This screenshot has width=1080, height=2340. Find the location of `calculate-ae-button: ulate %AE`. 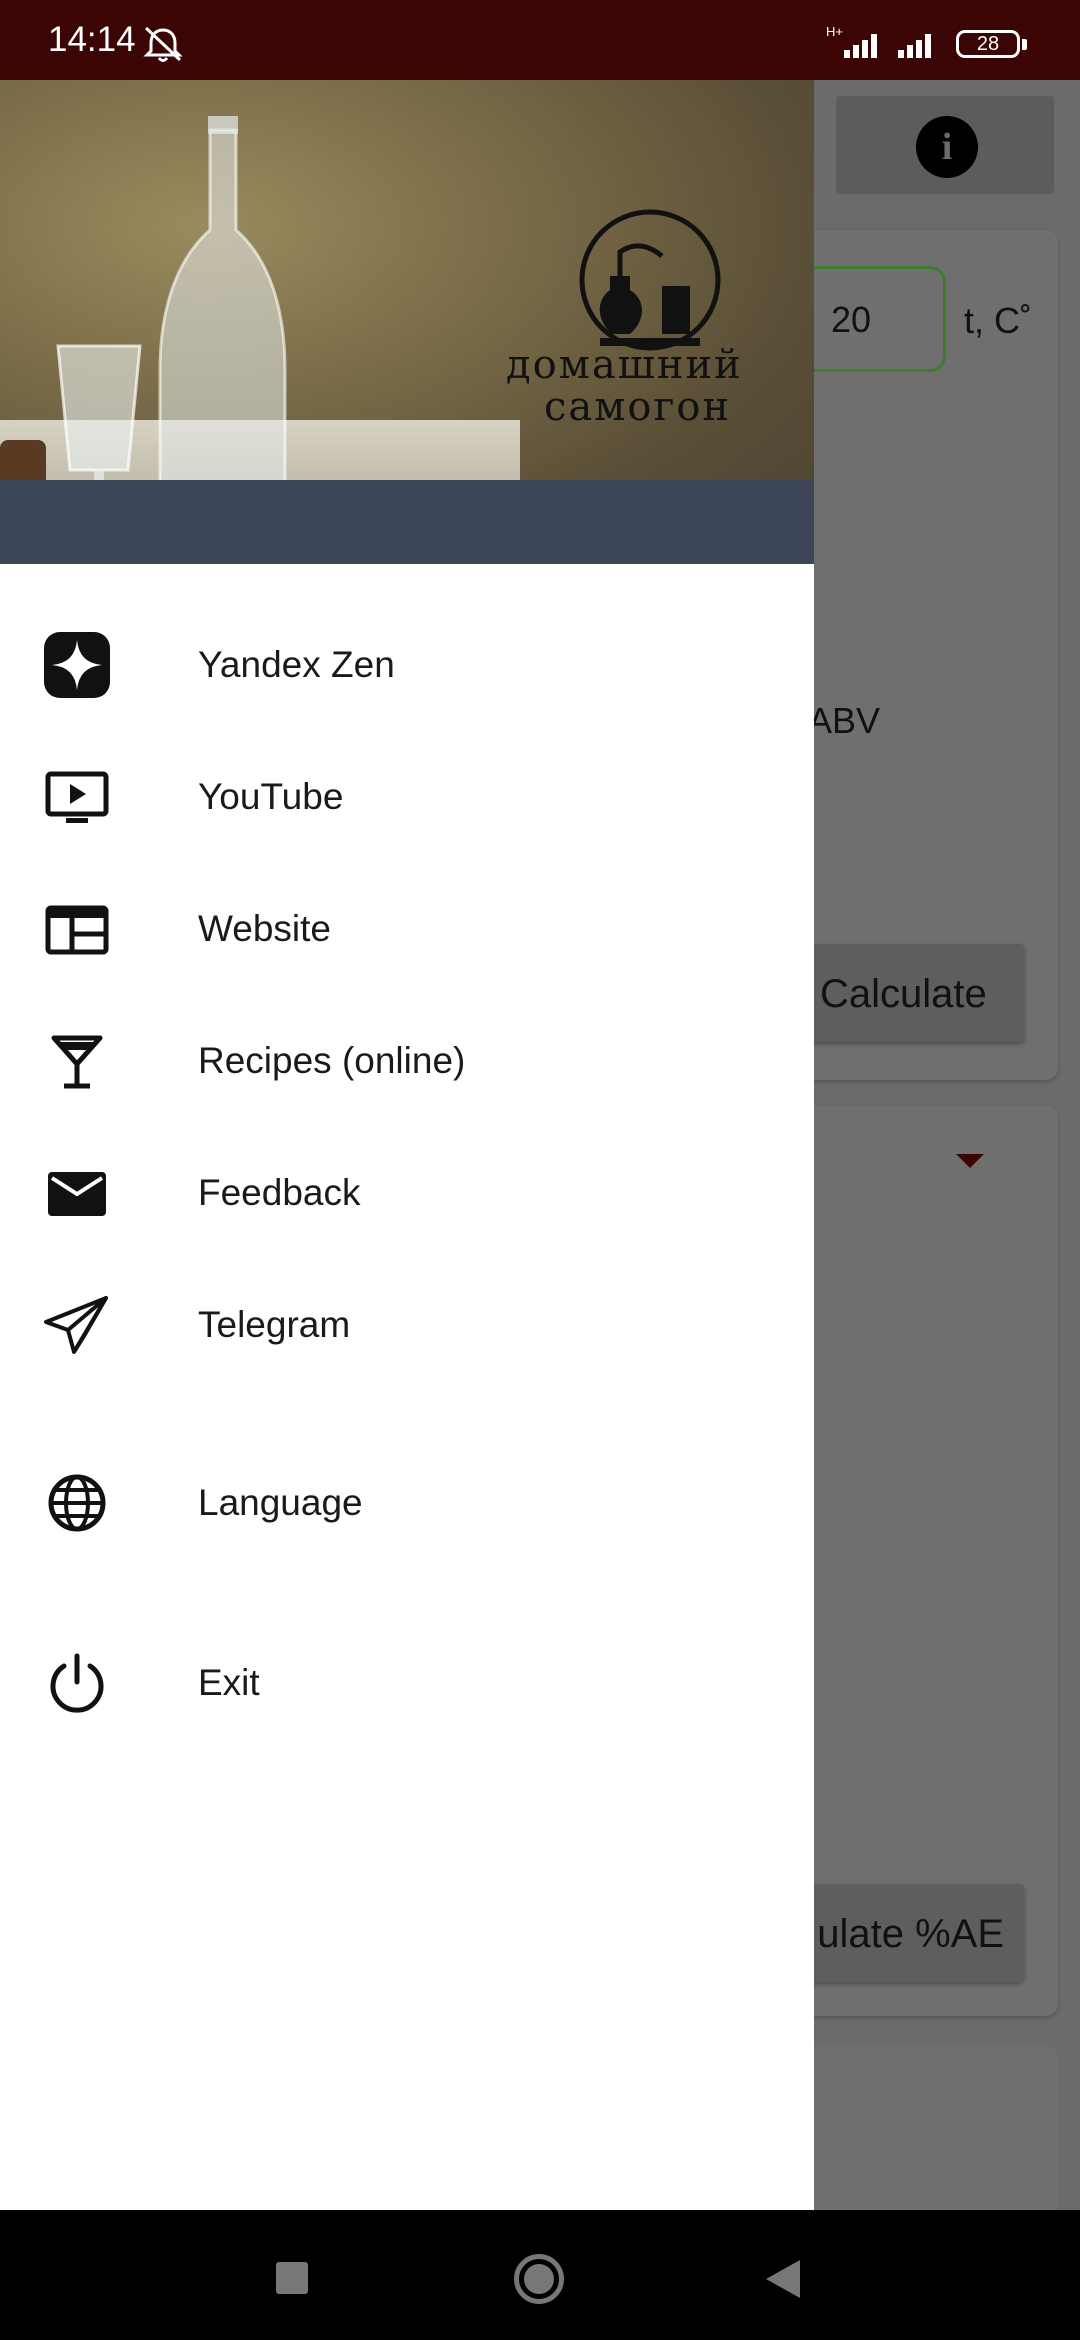

calculate-ae-button: ulate %AE is located at coordinates (902, 1933).